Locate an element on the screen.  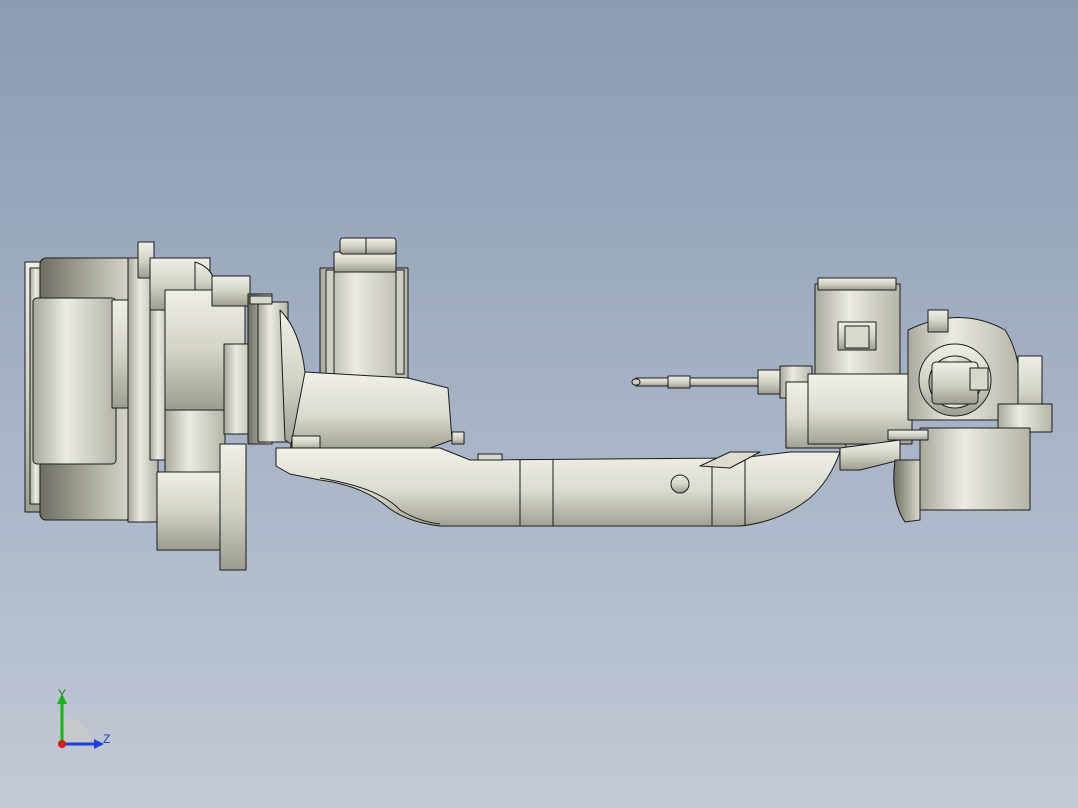
lower-arm-beam is located at coordinates (558, 487).